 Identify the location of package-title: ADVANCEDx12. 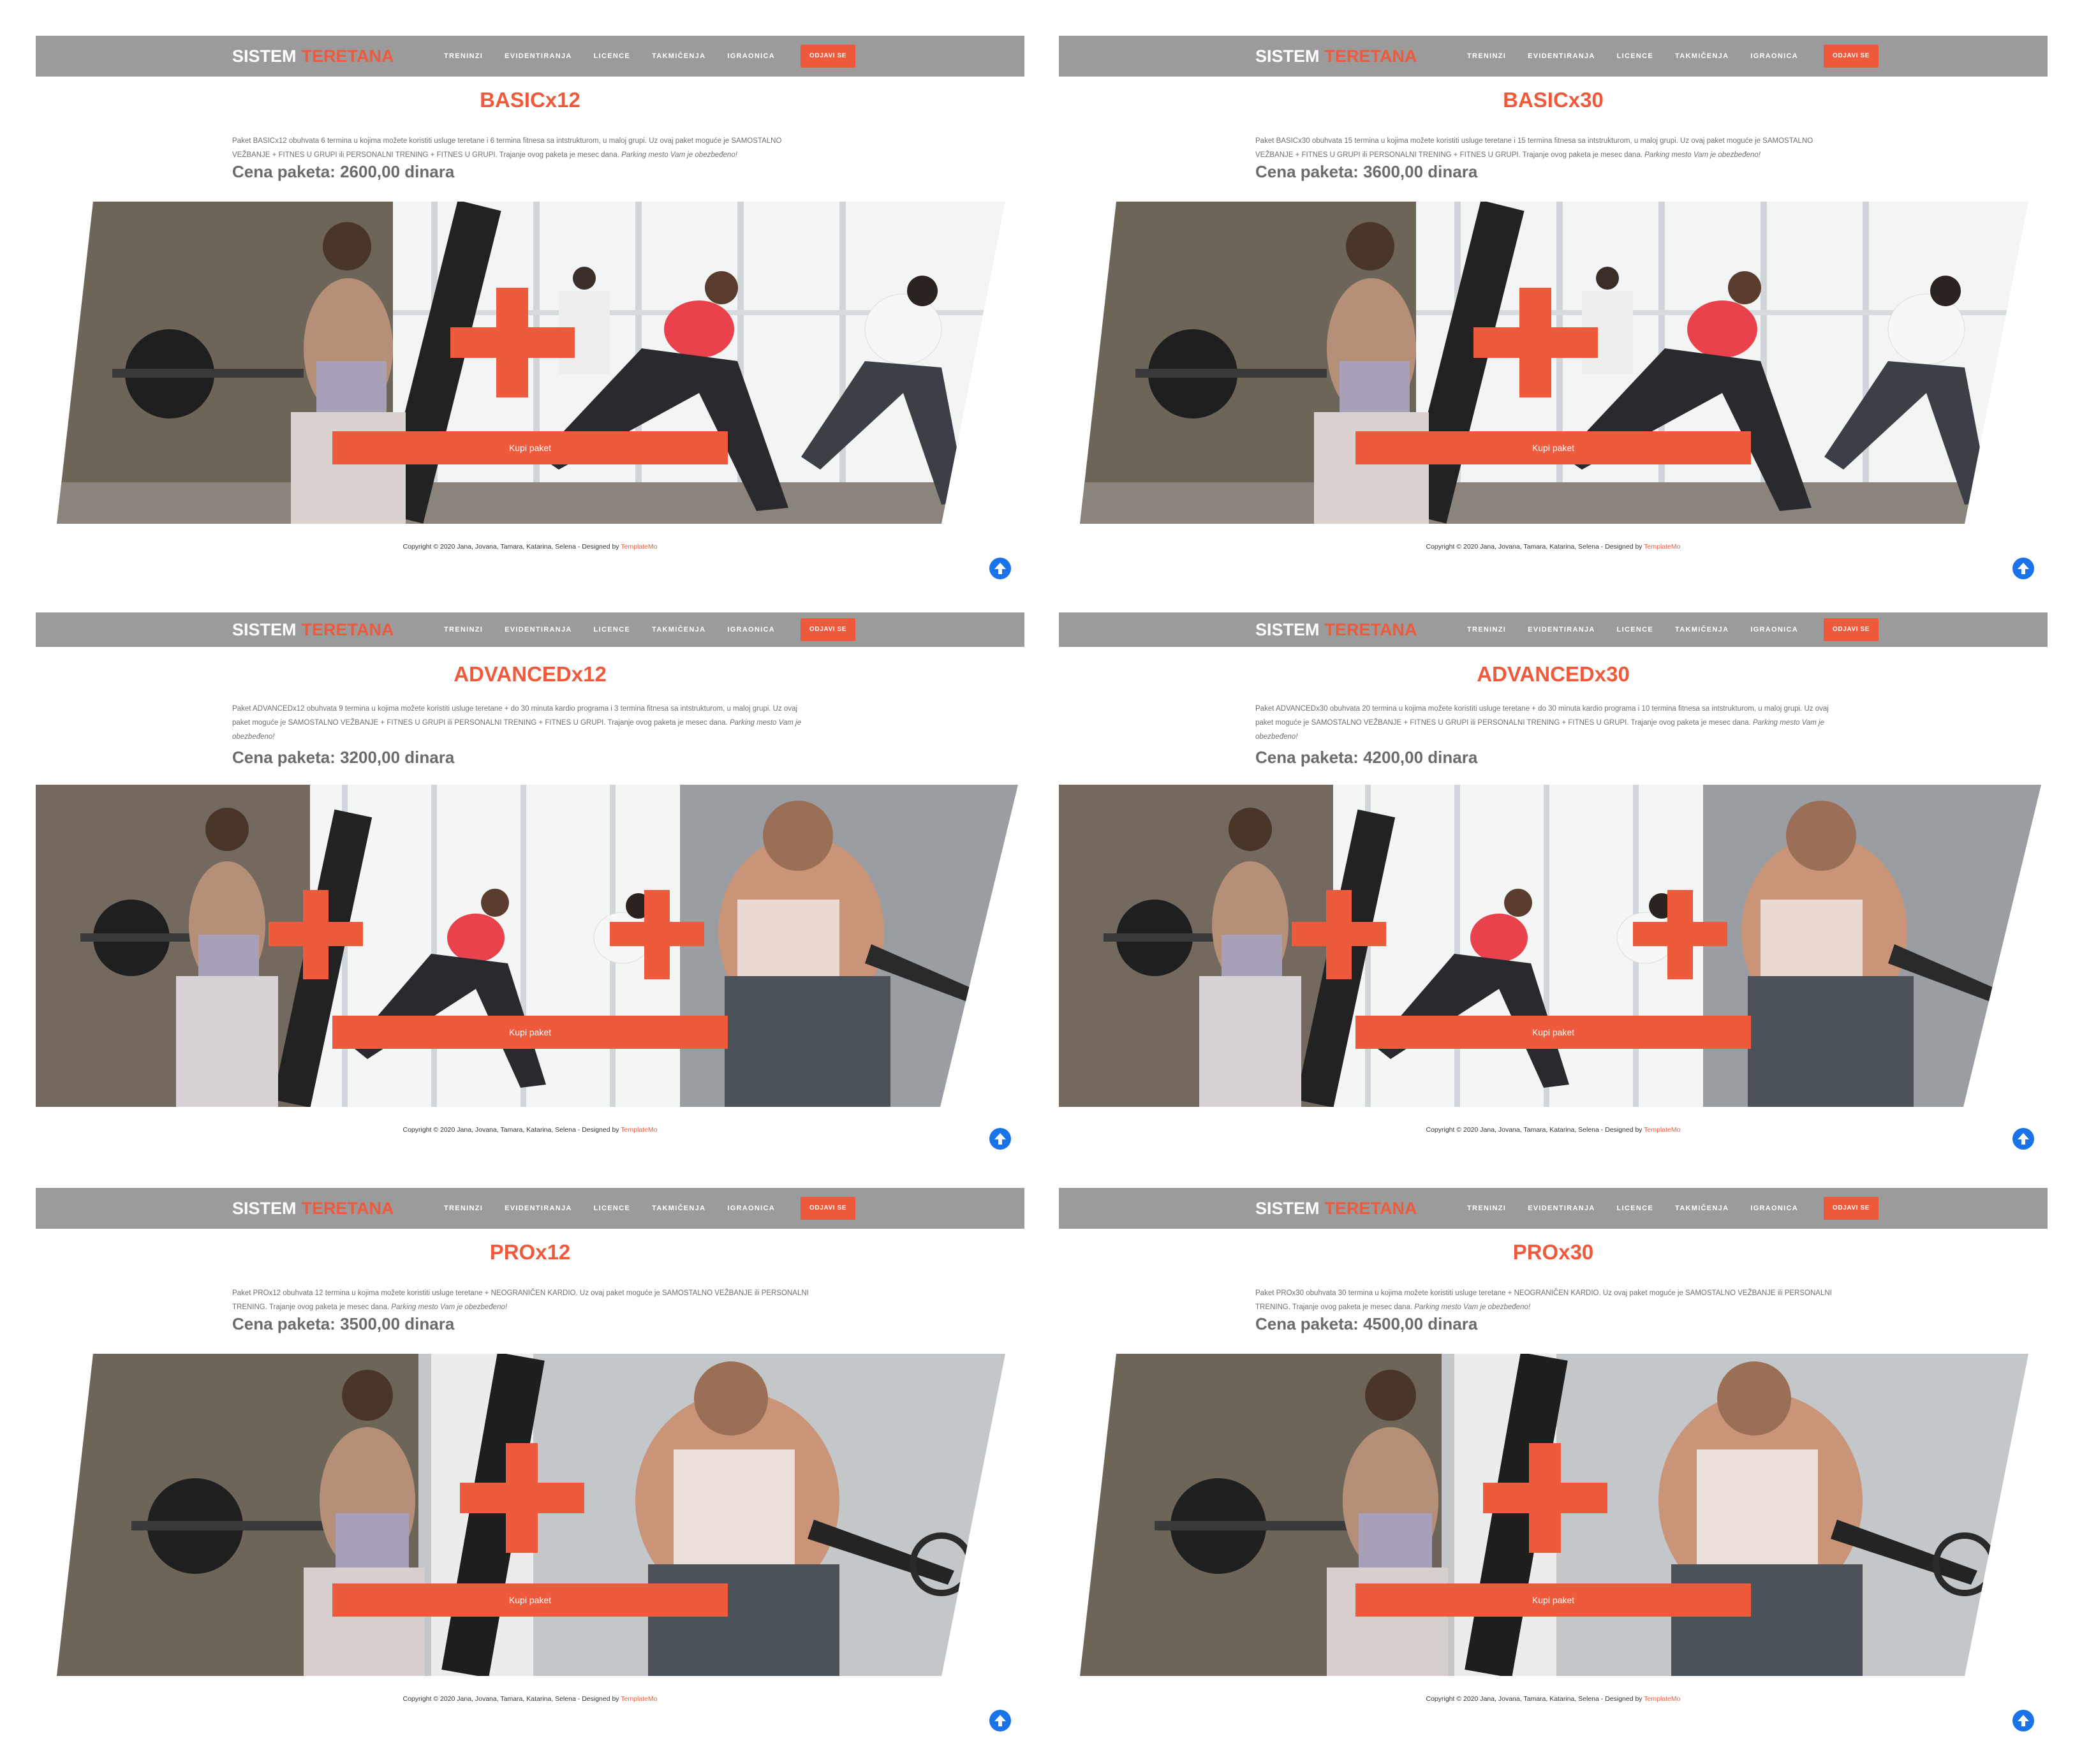
(530, 674).